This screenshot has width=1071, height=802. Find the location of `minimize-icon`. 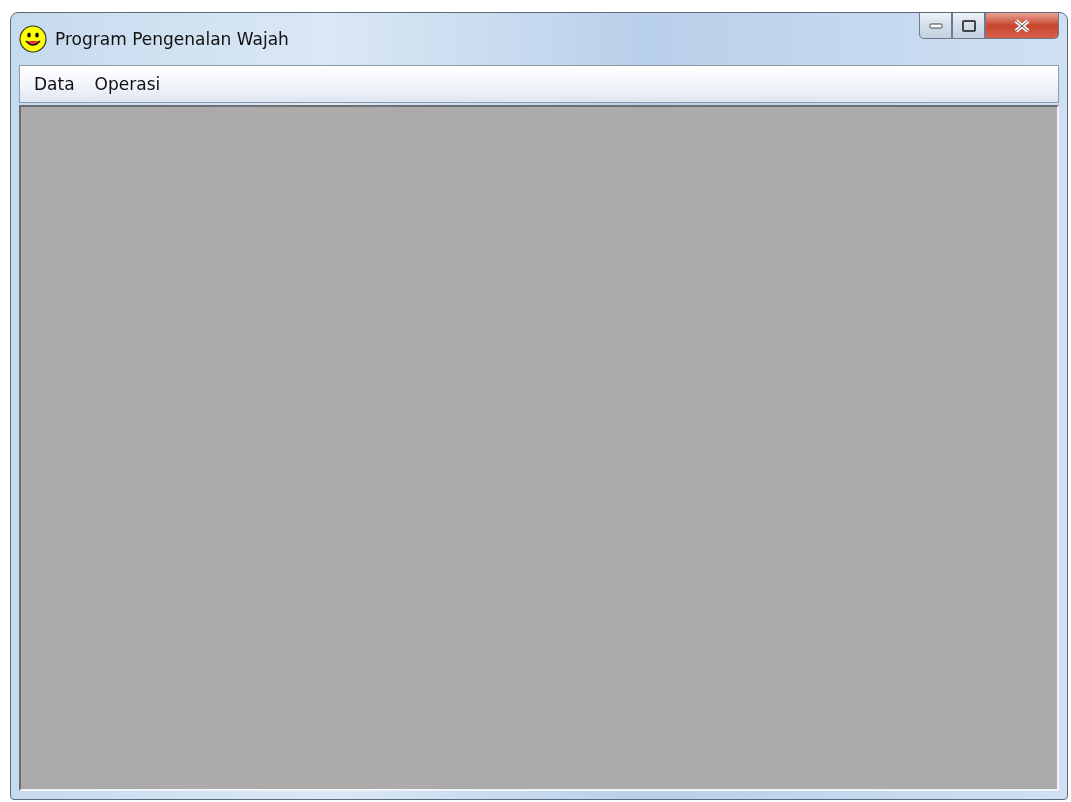

minimize-icon is located at coordinates (935, 25).